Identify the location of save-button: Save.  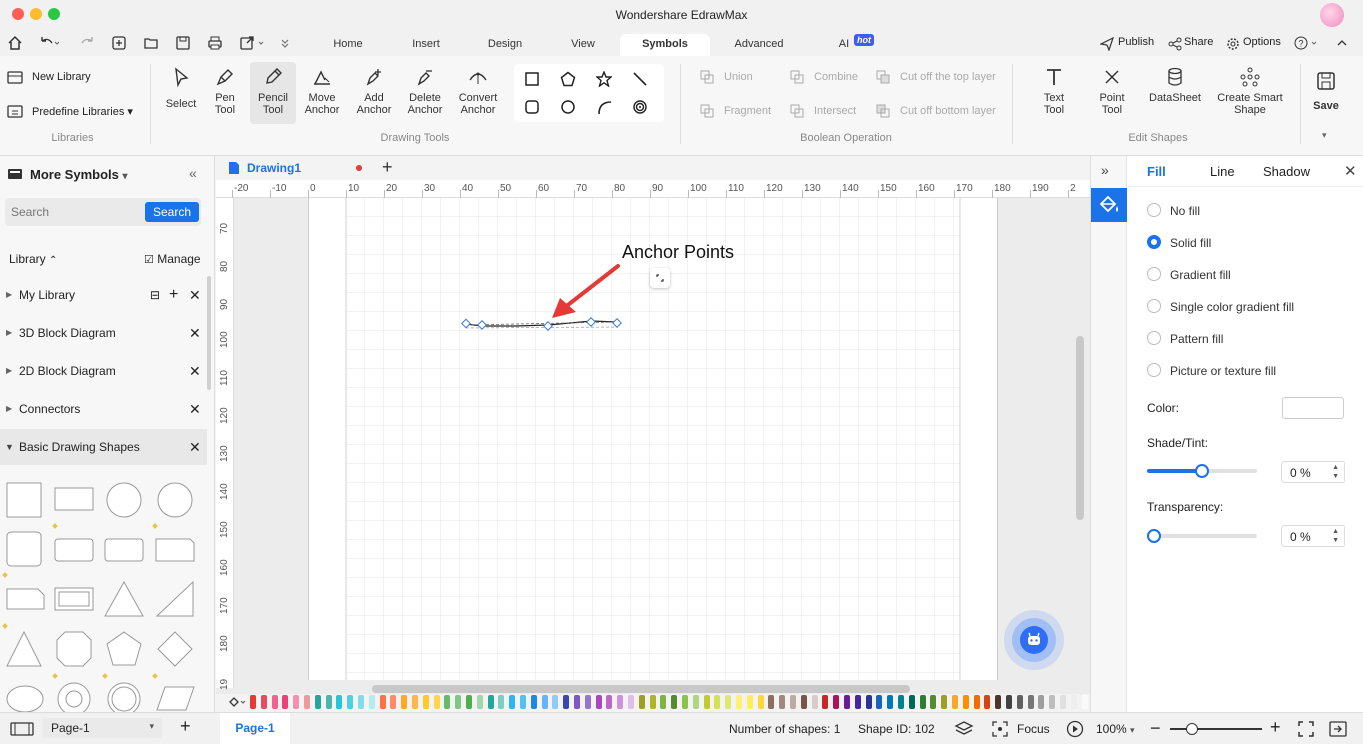
(1326, 91).